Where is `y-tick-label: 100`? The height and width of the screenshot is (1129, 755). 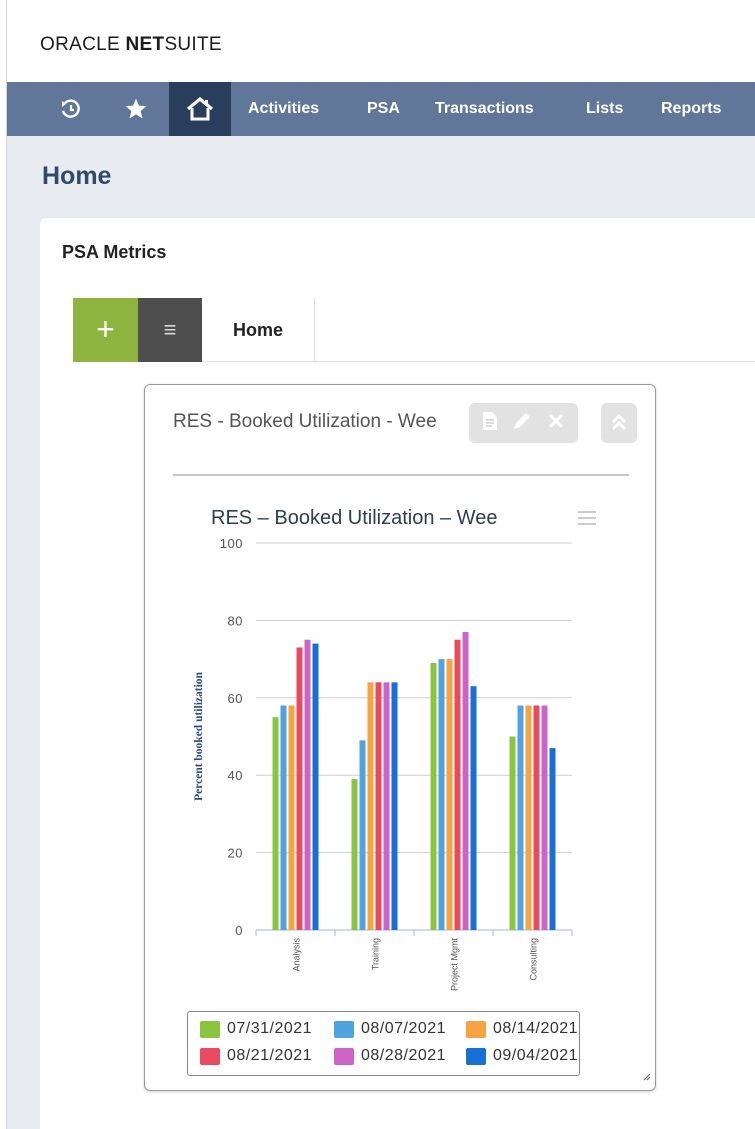
y-tick-label: 100 is located at coordinates (231, 543).